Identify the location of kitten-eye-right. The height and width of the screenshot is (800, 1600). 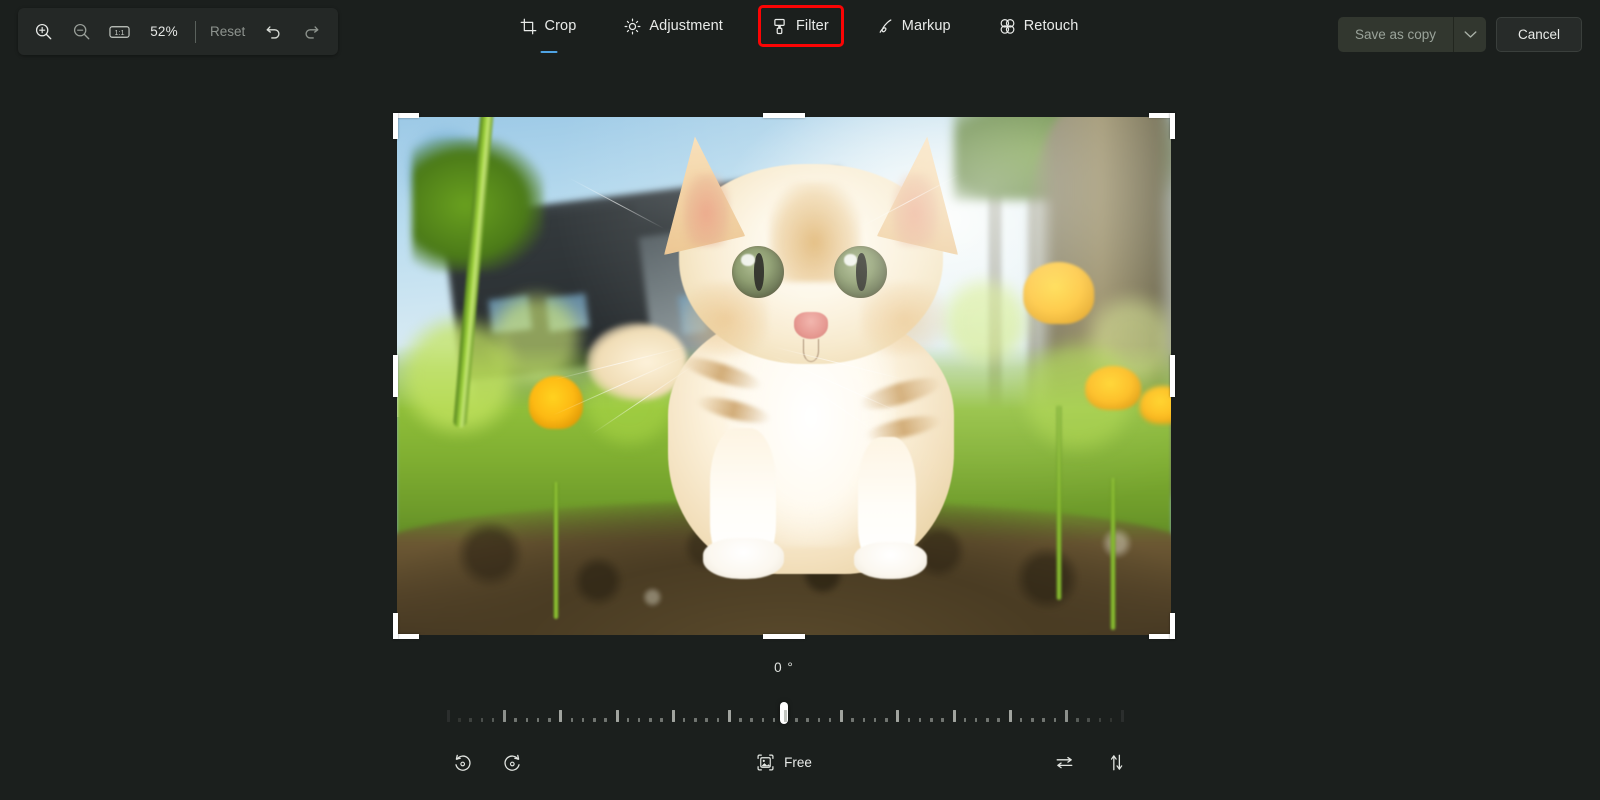
(860, 272).